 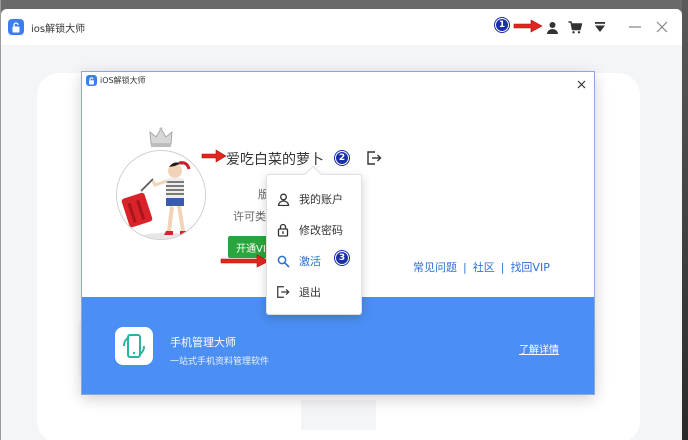 What do you see at coordinates (134, 346) in the screenshot?
I see `phone-manager-app-icon` at bounding box center [134, 346].